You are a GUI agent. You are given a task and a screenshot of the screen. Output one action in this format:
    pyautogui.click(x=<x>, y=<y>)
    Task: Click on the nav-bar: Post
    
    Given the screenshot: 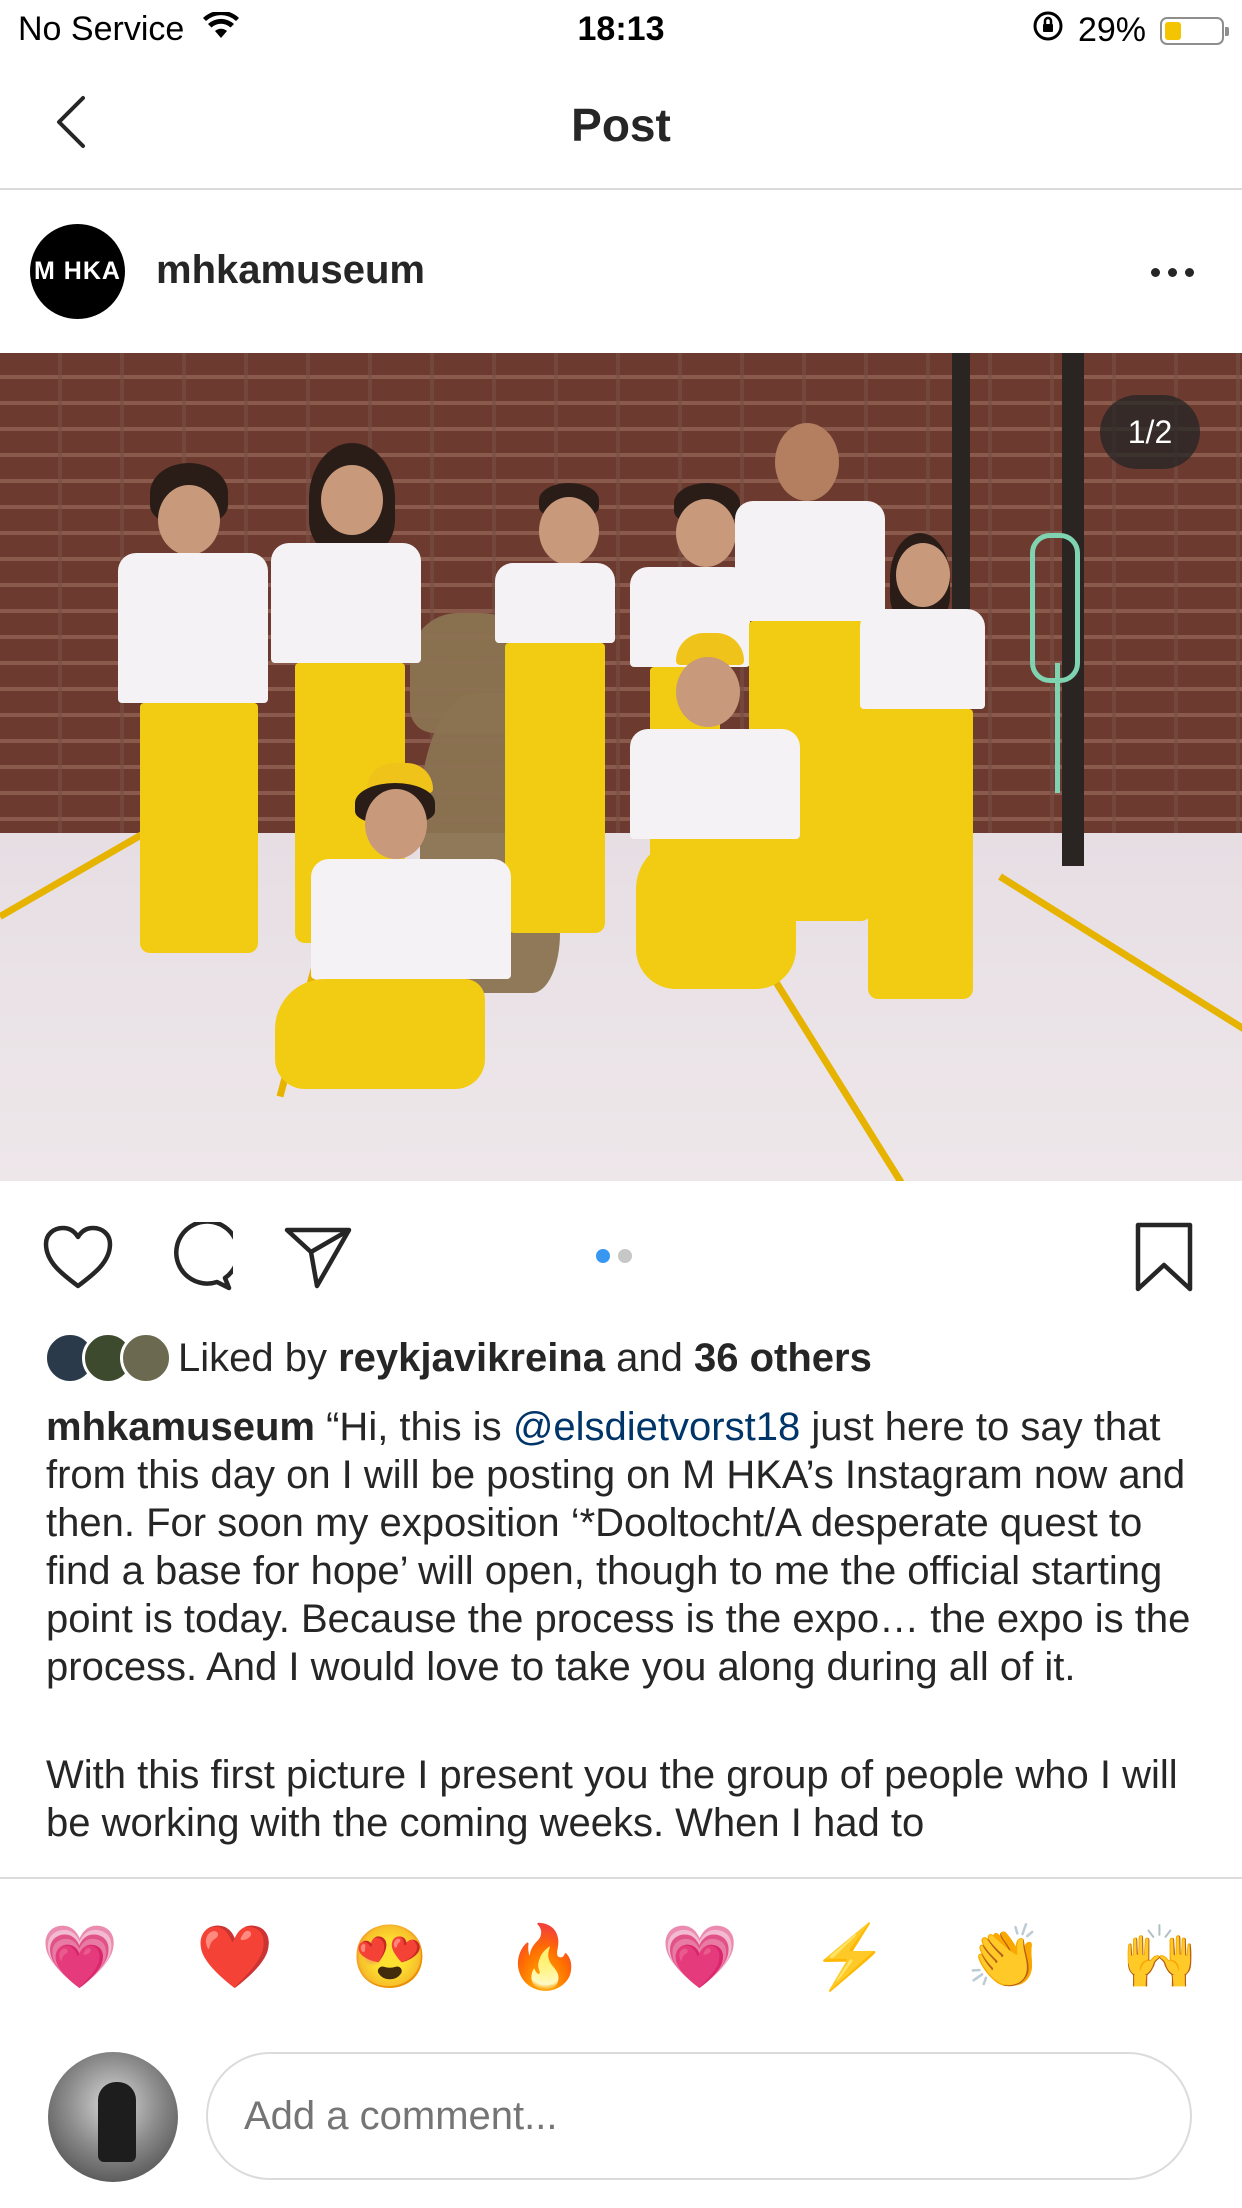 What is the action you would take?
    pyautogui.click(x=621, y=126)
    